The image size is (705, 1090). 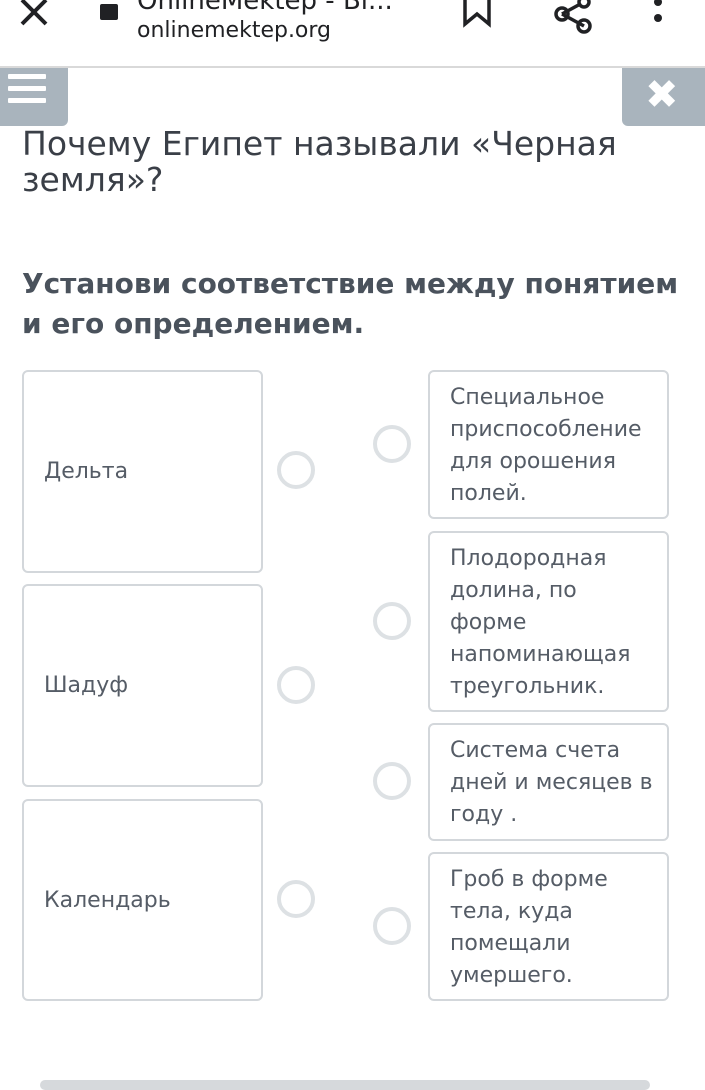 I want to click on definition-label: Система счета дней и месяцев в году ., so click(x=551, y=782).